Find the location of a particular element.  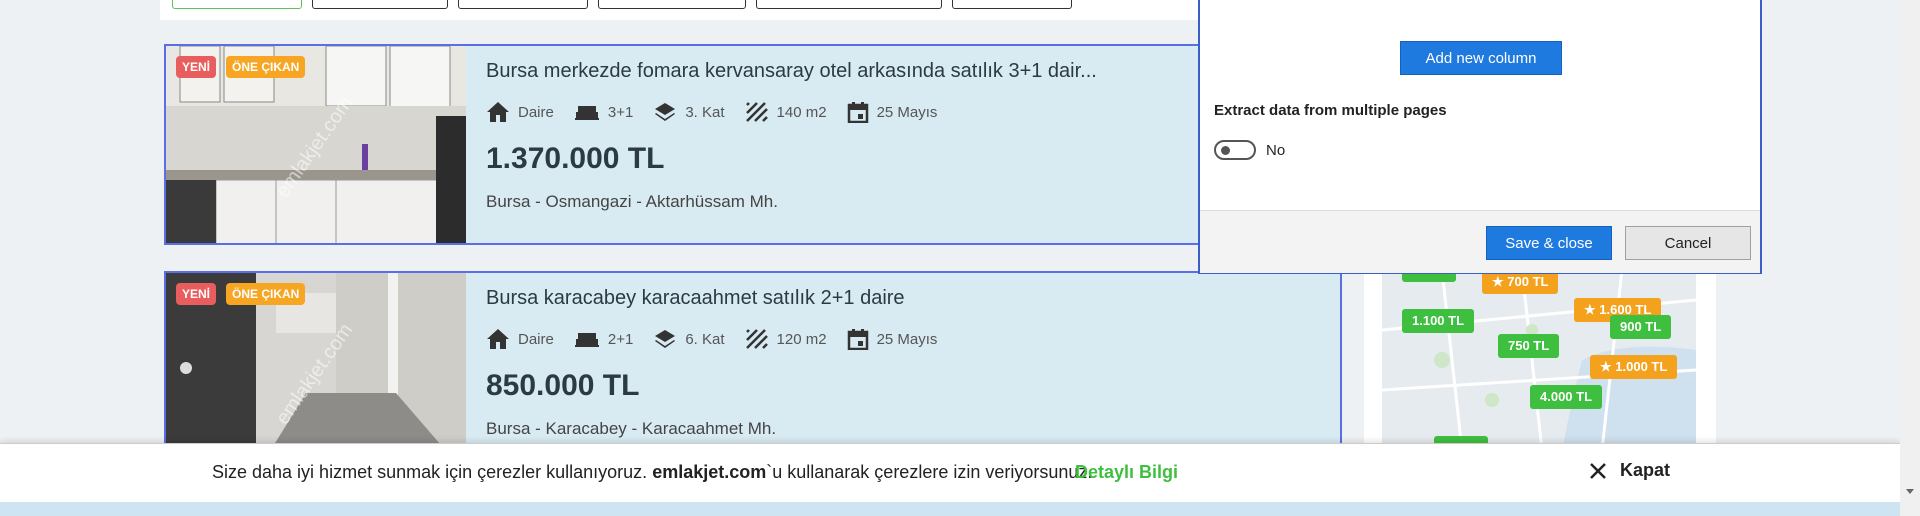

feature-floor-value: 3. Kat is located at coordinates (705, 112).